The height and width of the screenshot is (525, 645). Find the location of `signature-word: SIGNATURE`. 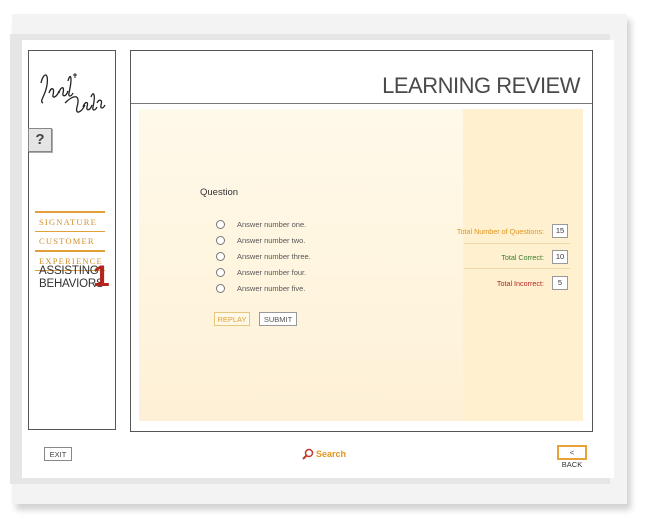

signature-word: SIGNATURE is located at coordinates (68, 221).